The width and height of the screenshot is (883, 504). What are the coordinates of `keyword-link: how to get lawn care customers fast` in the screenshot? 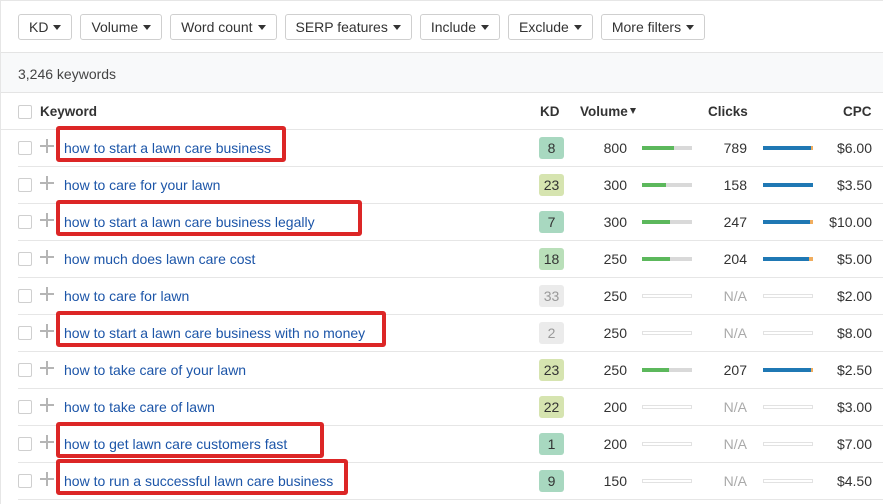 It's located at (175, 444).